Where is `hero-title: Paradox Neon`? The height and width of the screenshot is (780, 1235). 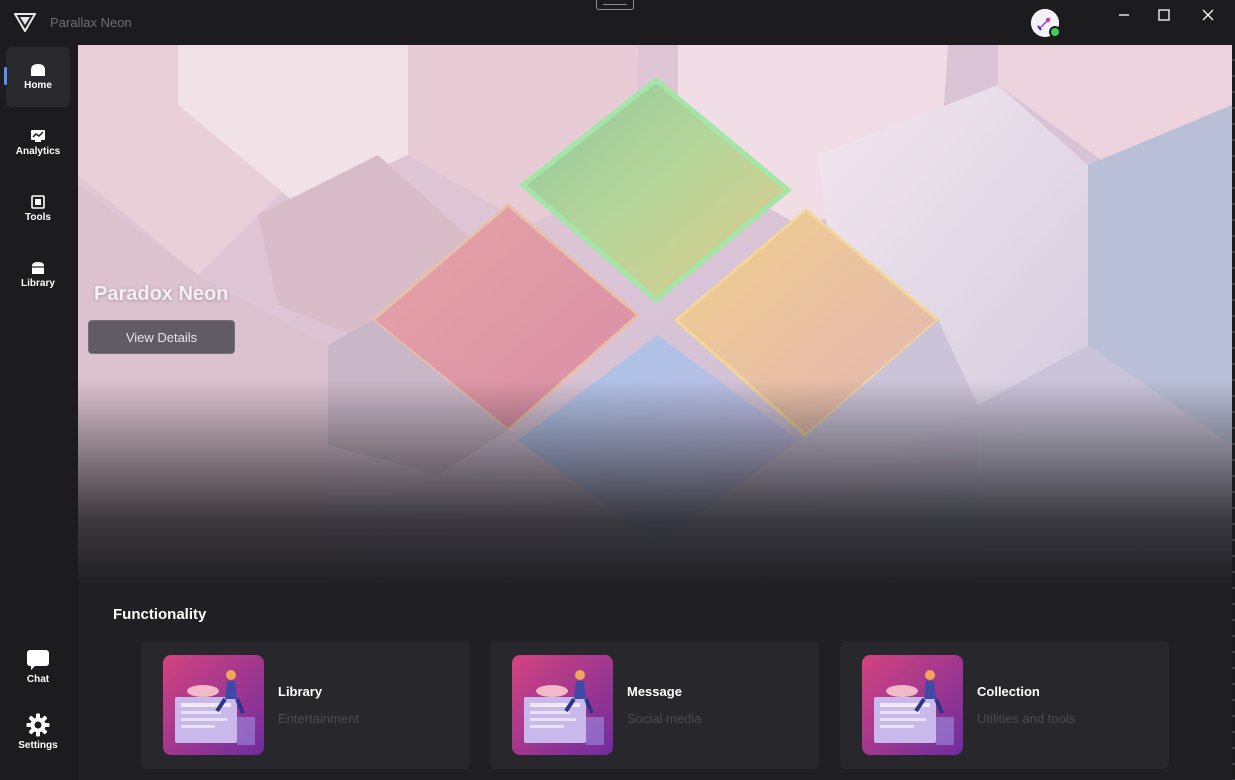
hero-title: Paradox Neon is located at coordinates (161, 294).